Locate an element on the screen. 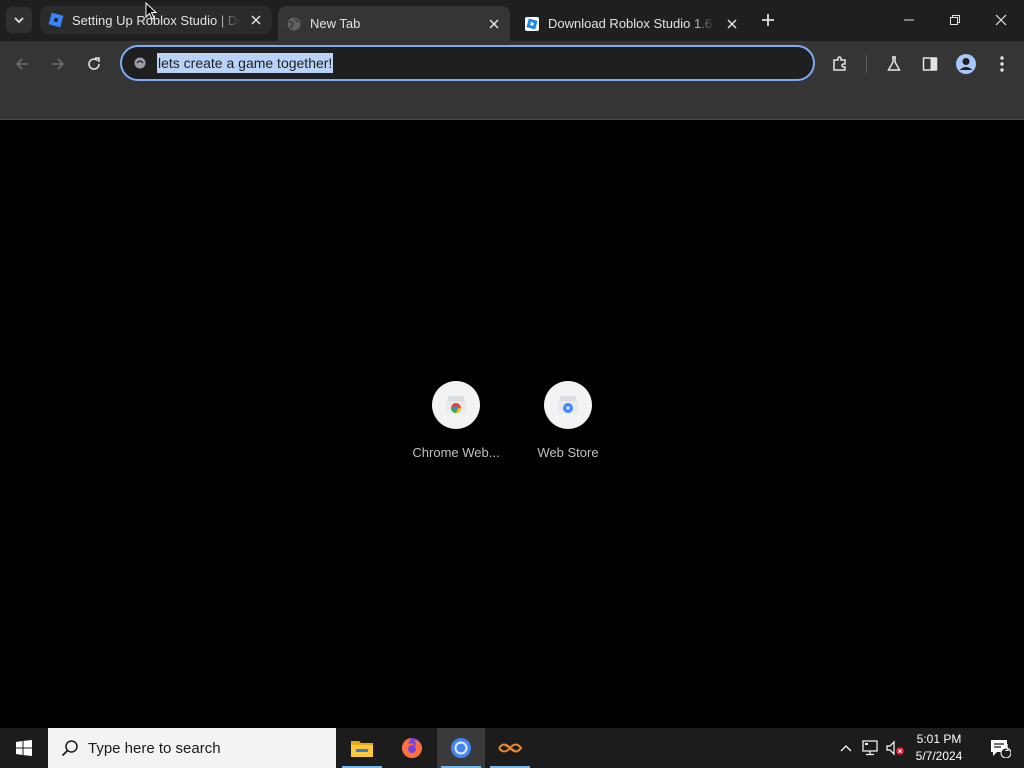 The width and height of the screenshot is (1024, 768). windows-logo-icon is located at coordinates (24, 748).